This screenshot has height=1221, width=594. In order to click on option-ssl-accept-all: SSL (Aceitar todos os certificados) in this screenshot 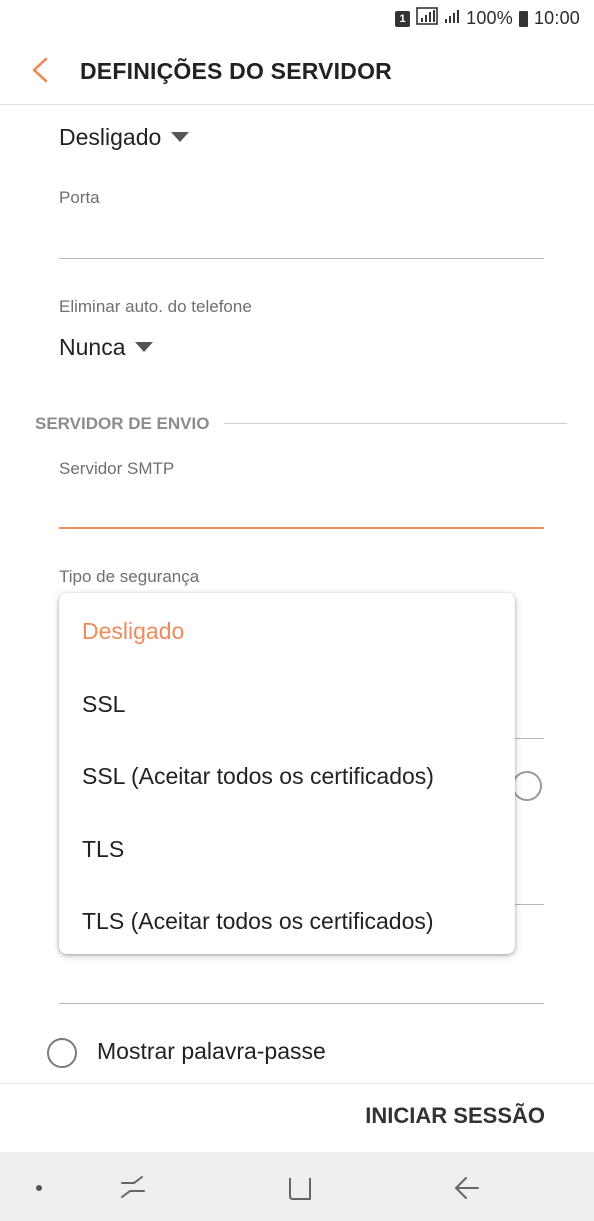, I will do `click(258, 776)`.